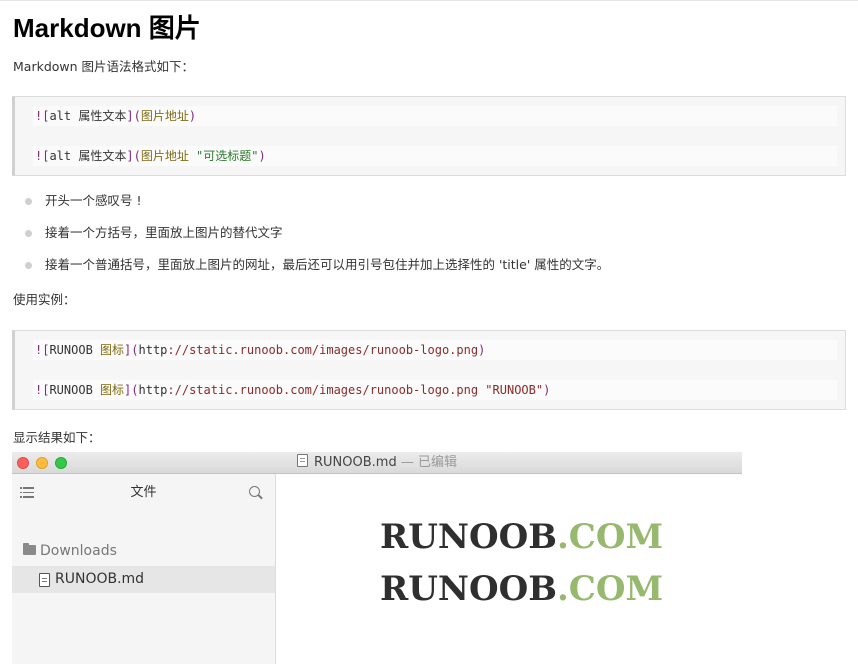 Image resolution: width=858 pixels, height=664 pixels. I want to click on window-title: RUNOOB.md — 已编辑, so click(377, 463).